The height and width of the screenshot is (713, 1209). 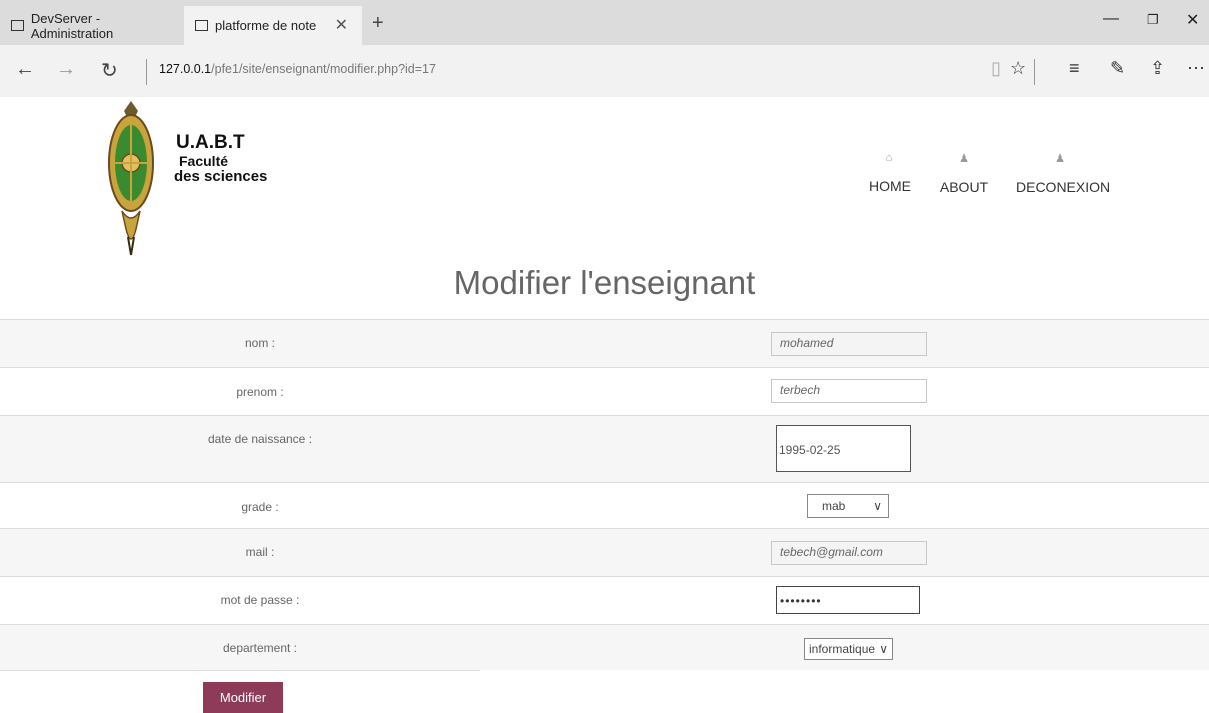 I want to click on close-tab-icon: ✕, so click(x=341, y=25).